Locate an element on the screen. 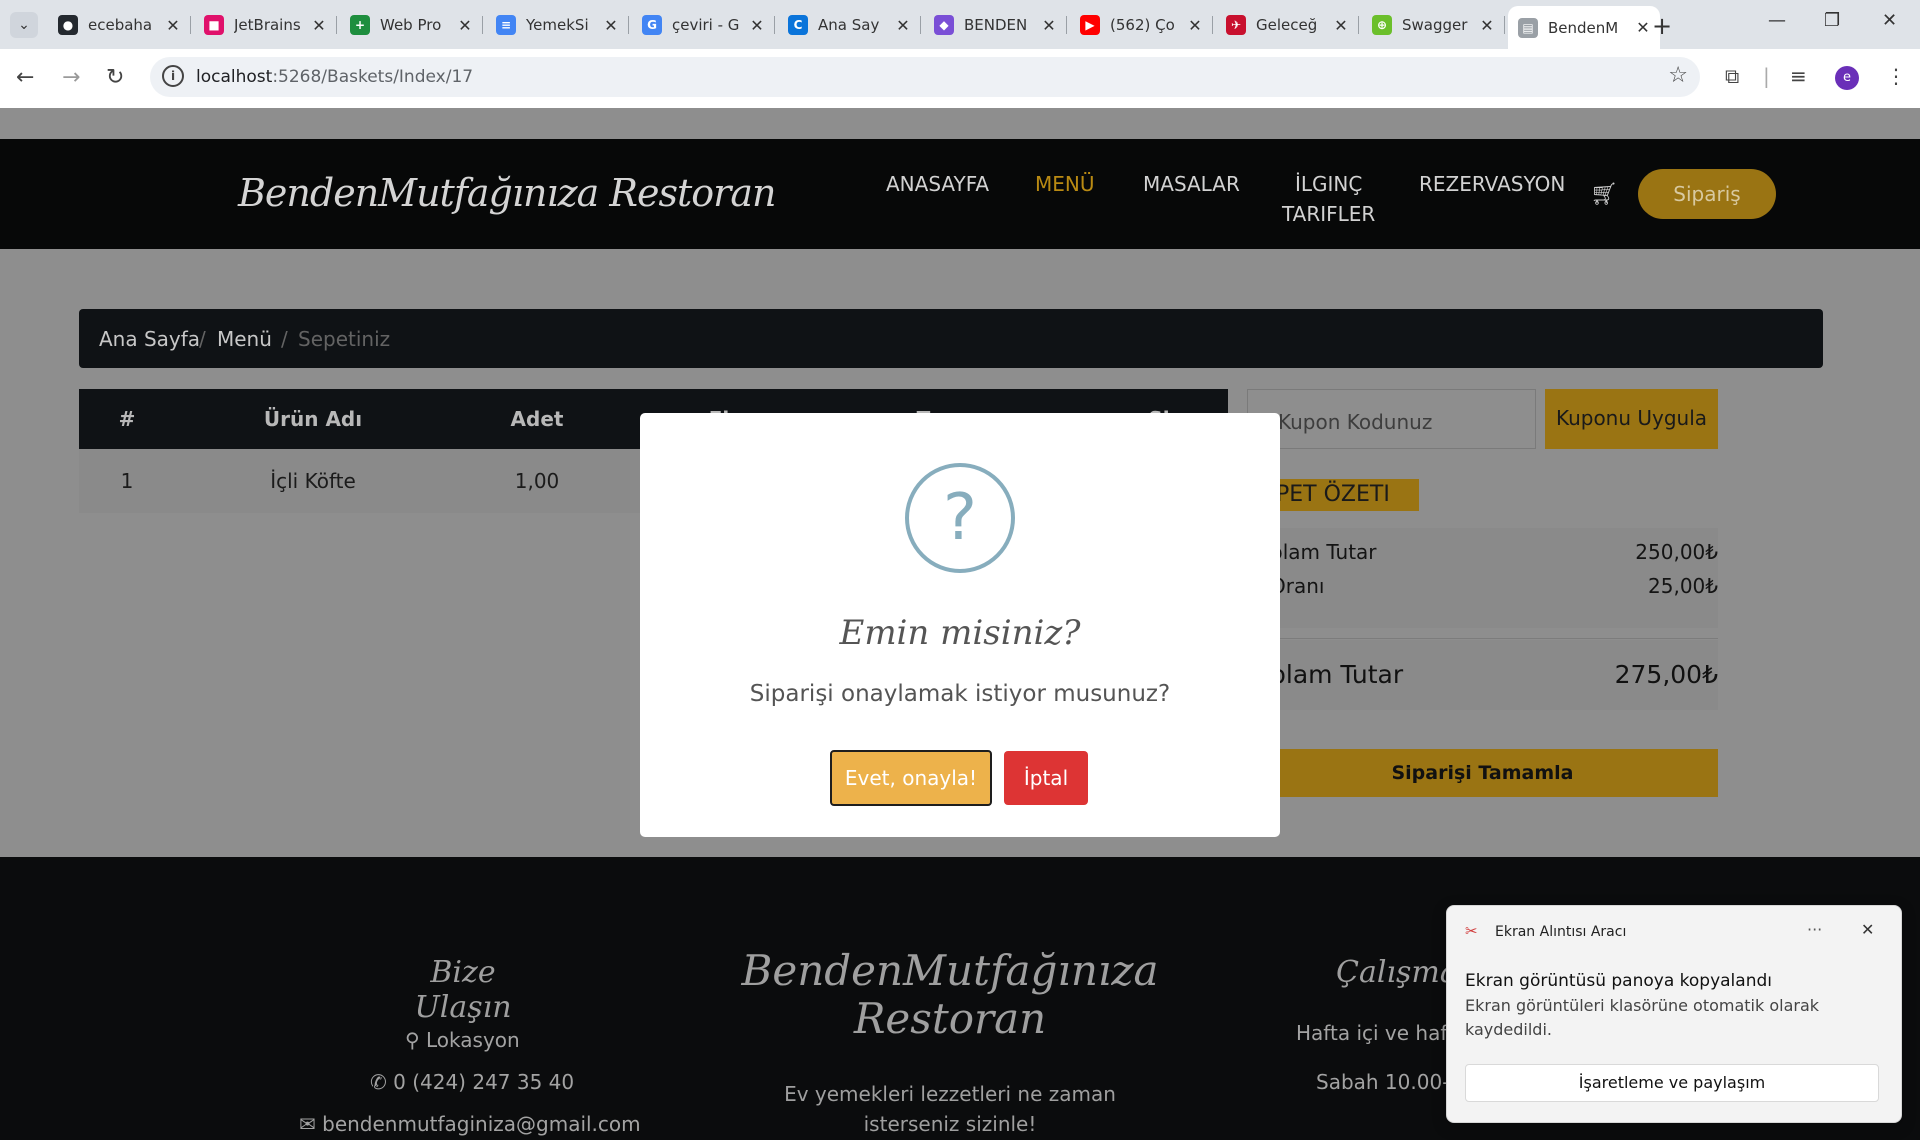  jetbrains-icon: ■ is located at coordinates (214, 25).